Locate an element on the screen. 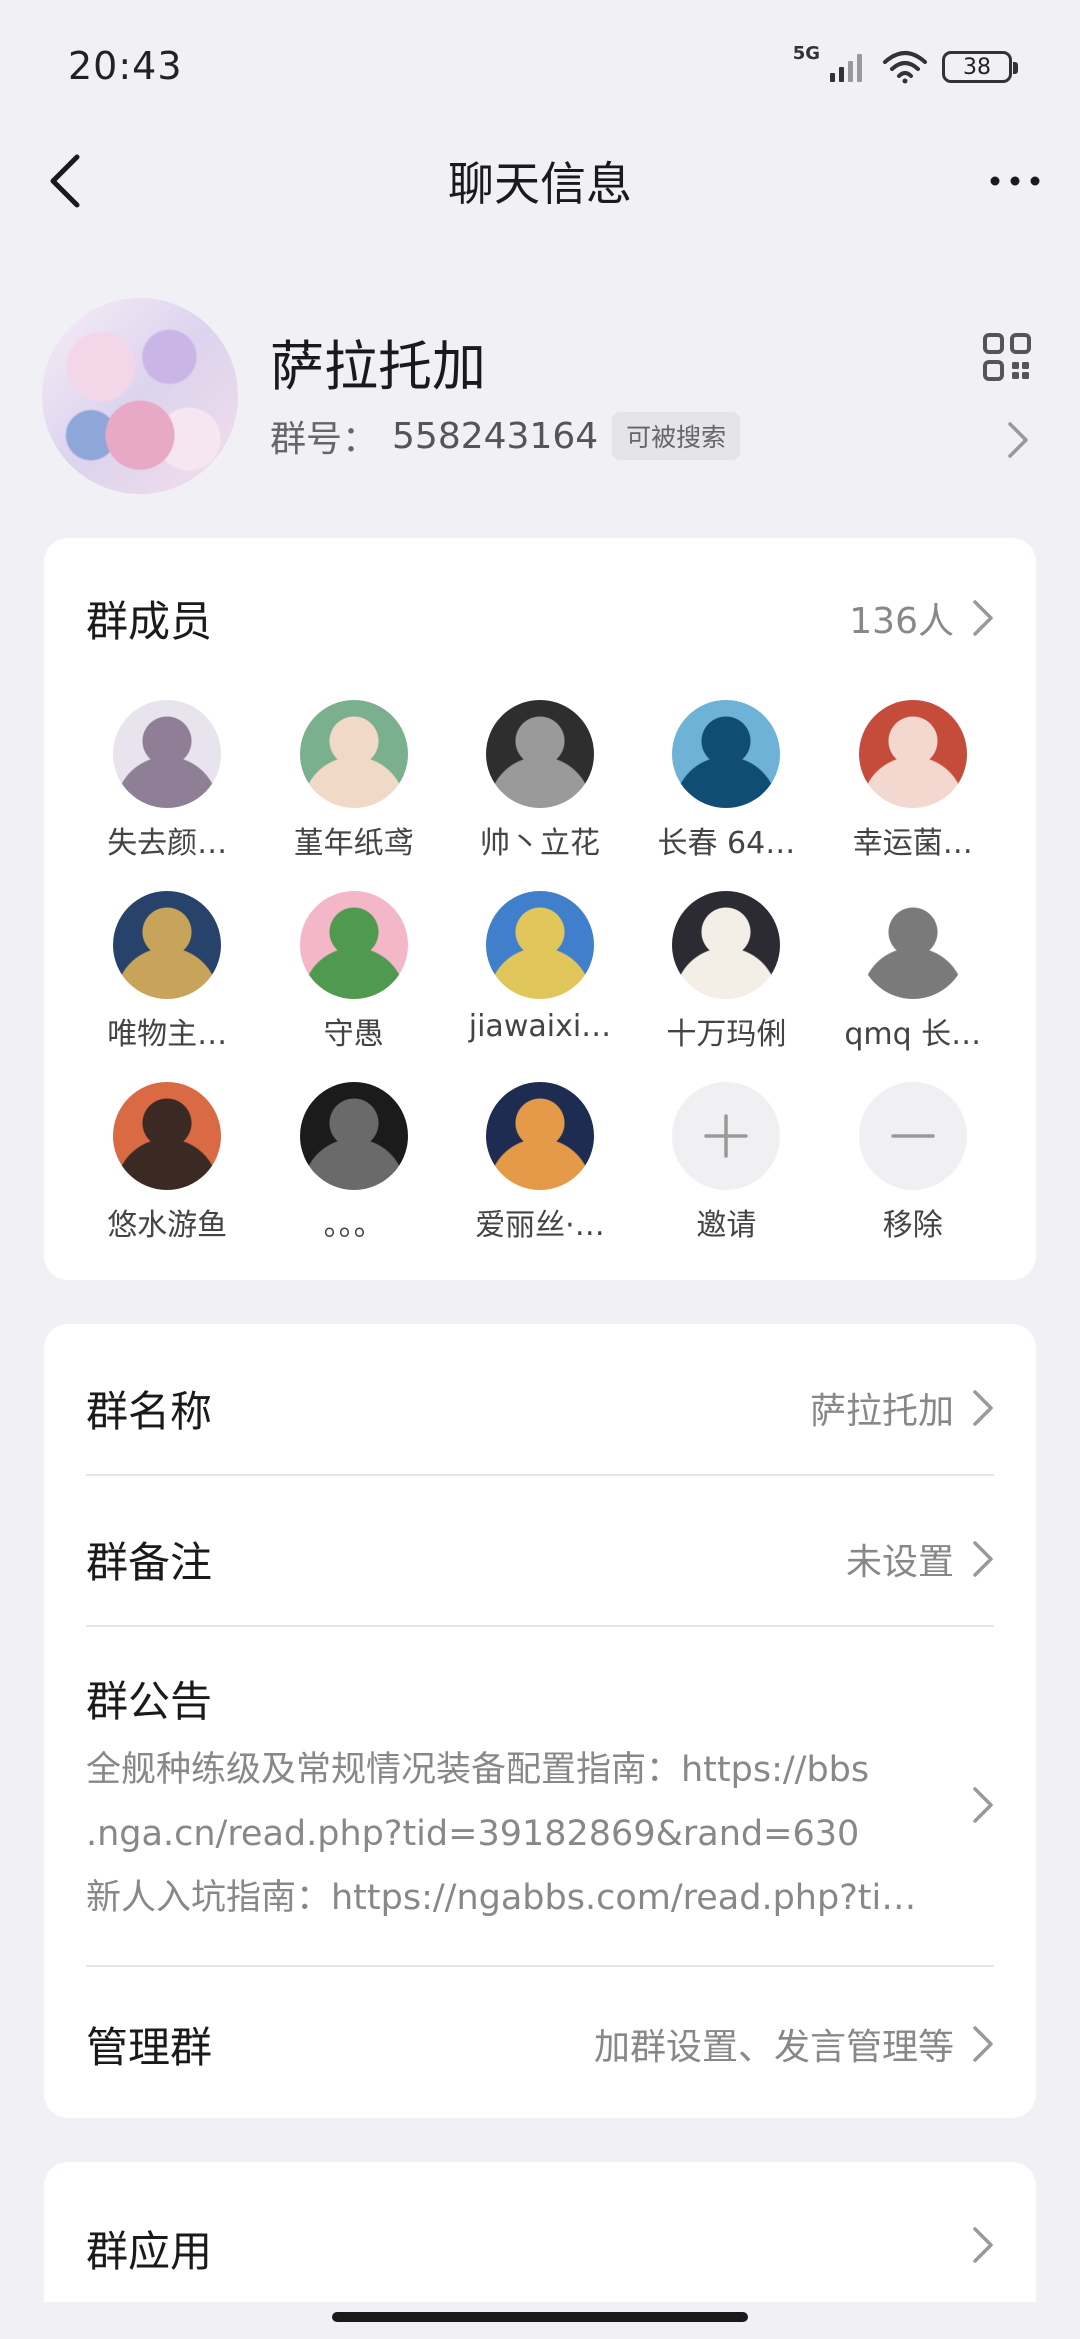 The image size is (1080, 2339). group-profile-header: 萨拉托加 群号： 558243164 可被搜索 is located at coordinates (540, 395).